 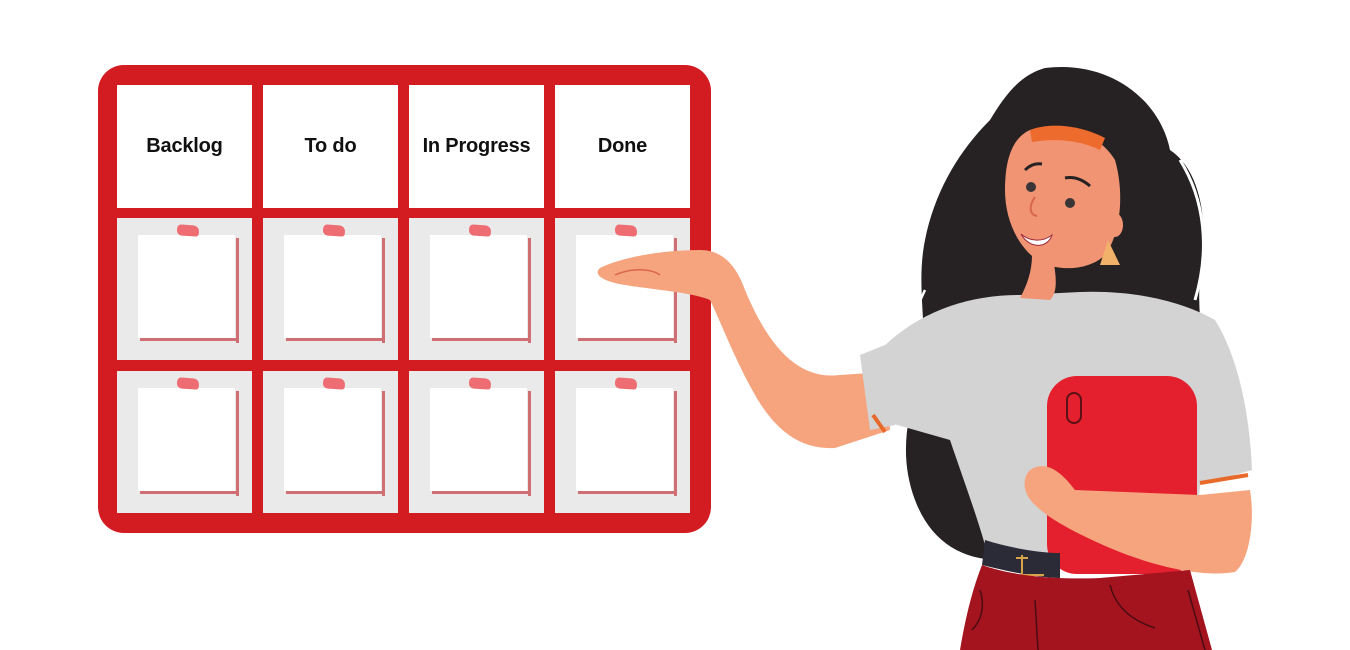 I want to click on column-label: Backlog, so click(x=184, y=146).